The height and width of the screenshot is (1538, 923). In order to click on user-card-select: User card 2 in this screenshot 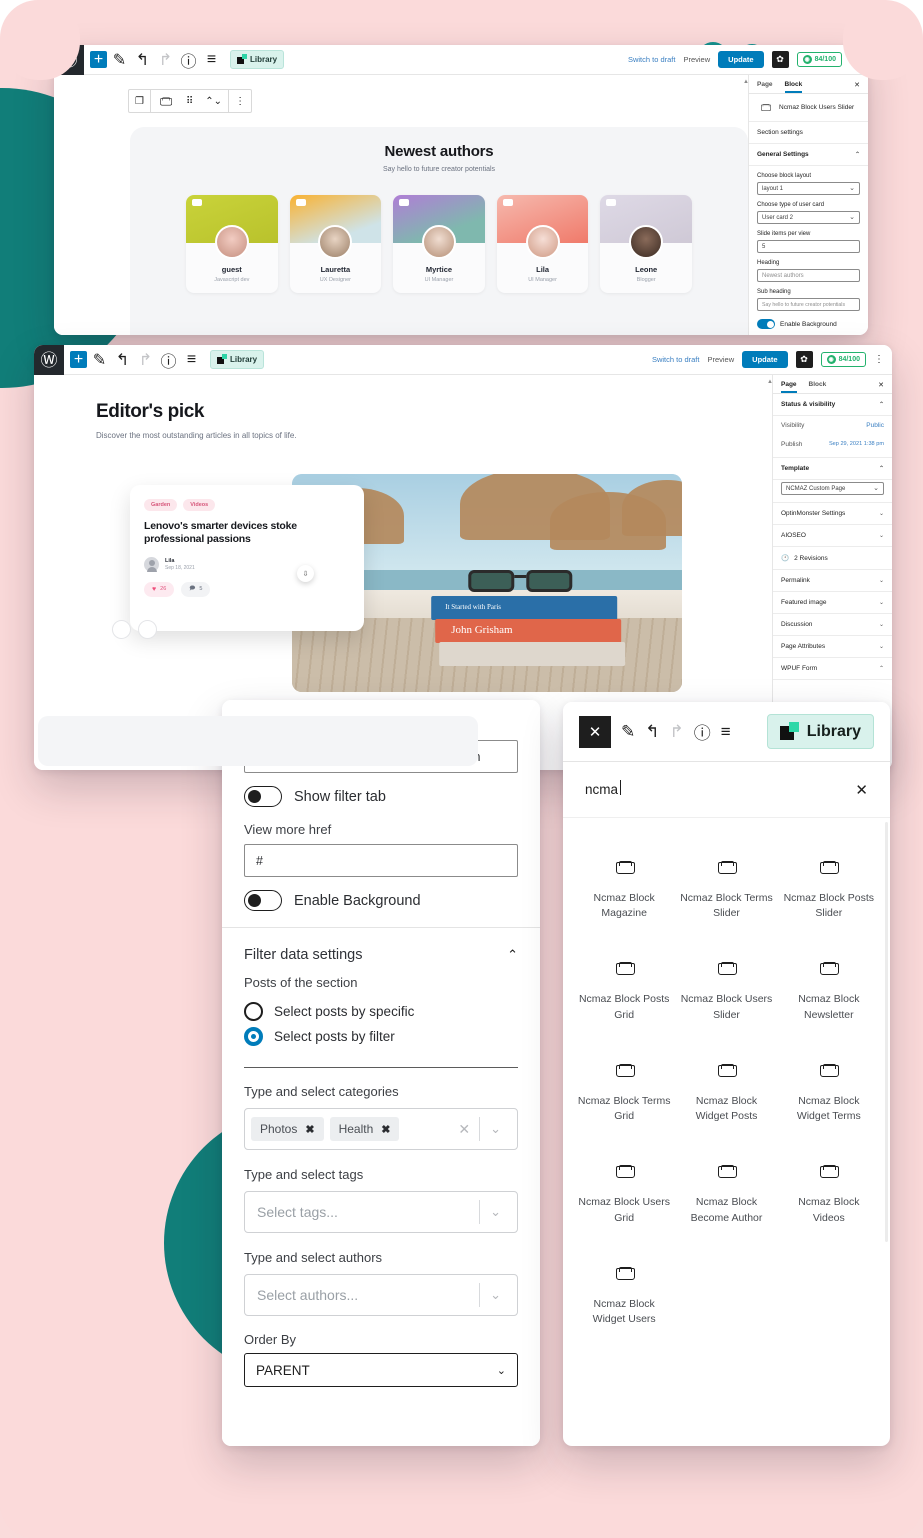, I will do `click(808, 217)`.